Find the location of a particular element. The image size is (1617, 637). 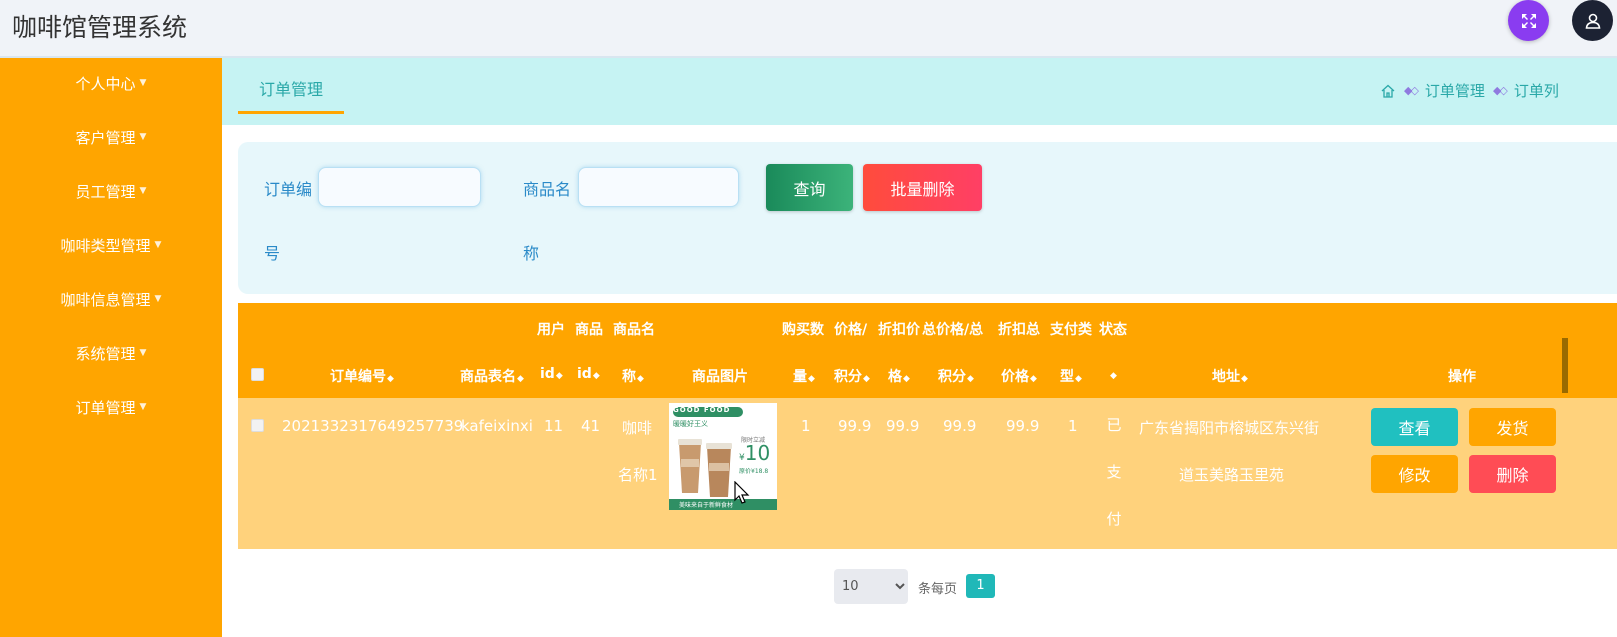

cell-table-name: kafeixinxi is located at coordinates (497, 426).